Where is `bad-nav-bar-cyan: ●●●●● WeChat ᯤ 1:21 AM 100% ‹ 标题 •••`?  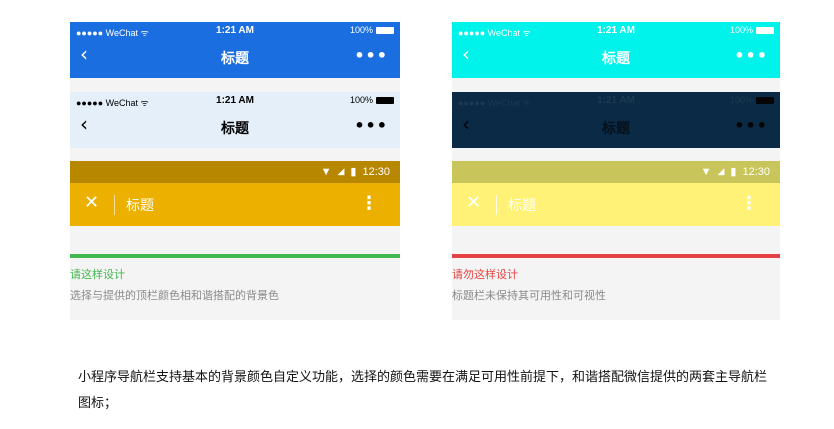 bad-nav-bar-cyan: ●●●●● WeChat ᯤ 1:21 AM 100% ‹ 标题 ••• is located at coordinates (616, 50).